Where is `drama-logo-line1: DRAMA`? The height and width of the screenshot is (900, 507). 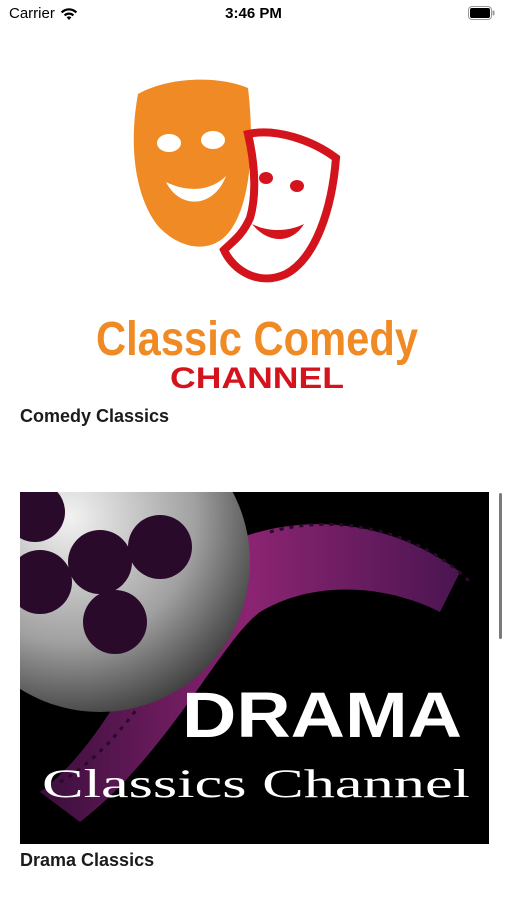 drama-logo-line1: DRAMA is located at coordinates (322, 715).